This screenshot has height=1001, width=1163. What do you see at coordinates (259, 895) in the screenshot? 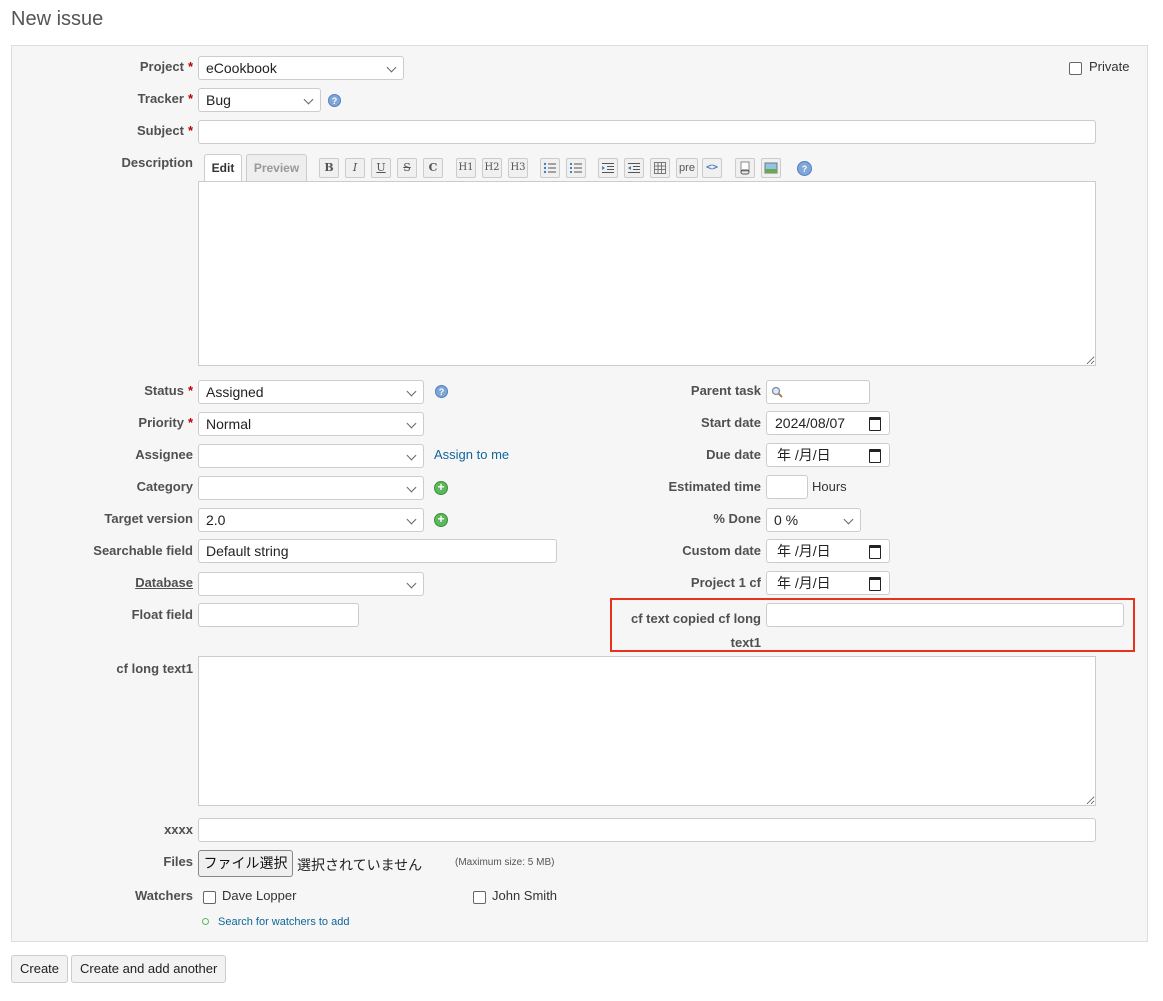
I see `watcher-name: Dave Lopper` at bounding box center [259, 895].